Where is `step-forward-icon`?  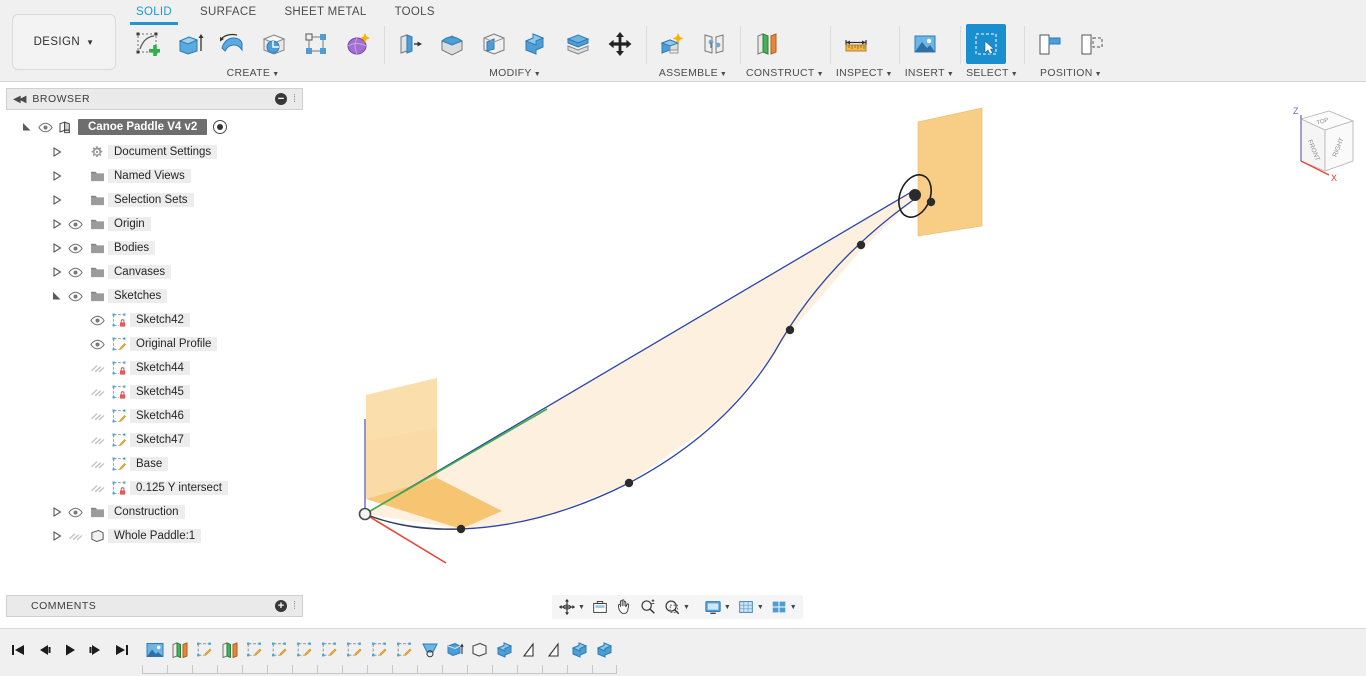
step-forward-icon is located at coordinates (96, 650).